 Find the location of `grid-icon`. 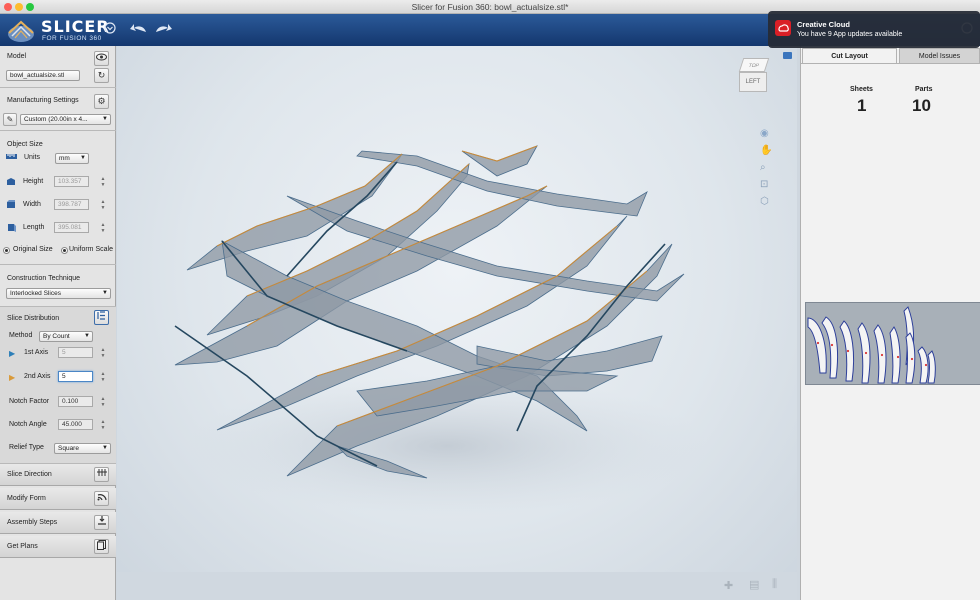

grid-icon is located at coordinates (101, 474).